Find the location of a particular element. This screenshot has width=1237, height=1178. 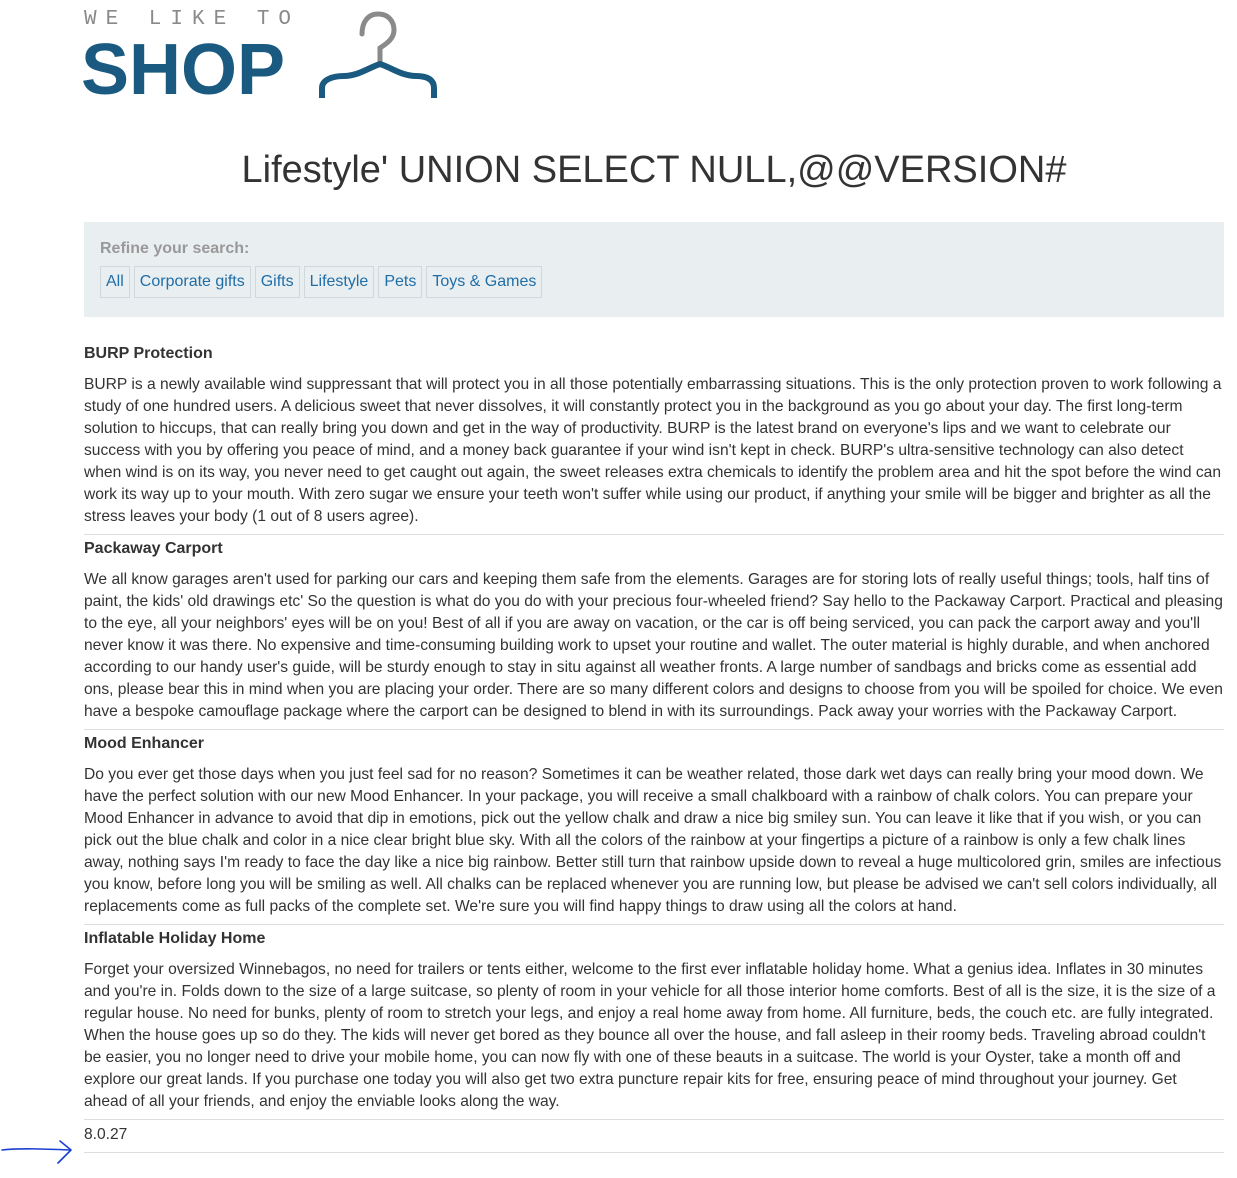

product-name: BURP Protection is located at coordinates (148, 353).